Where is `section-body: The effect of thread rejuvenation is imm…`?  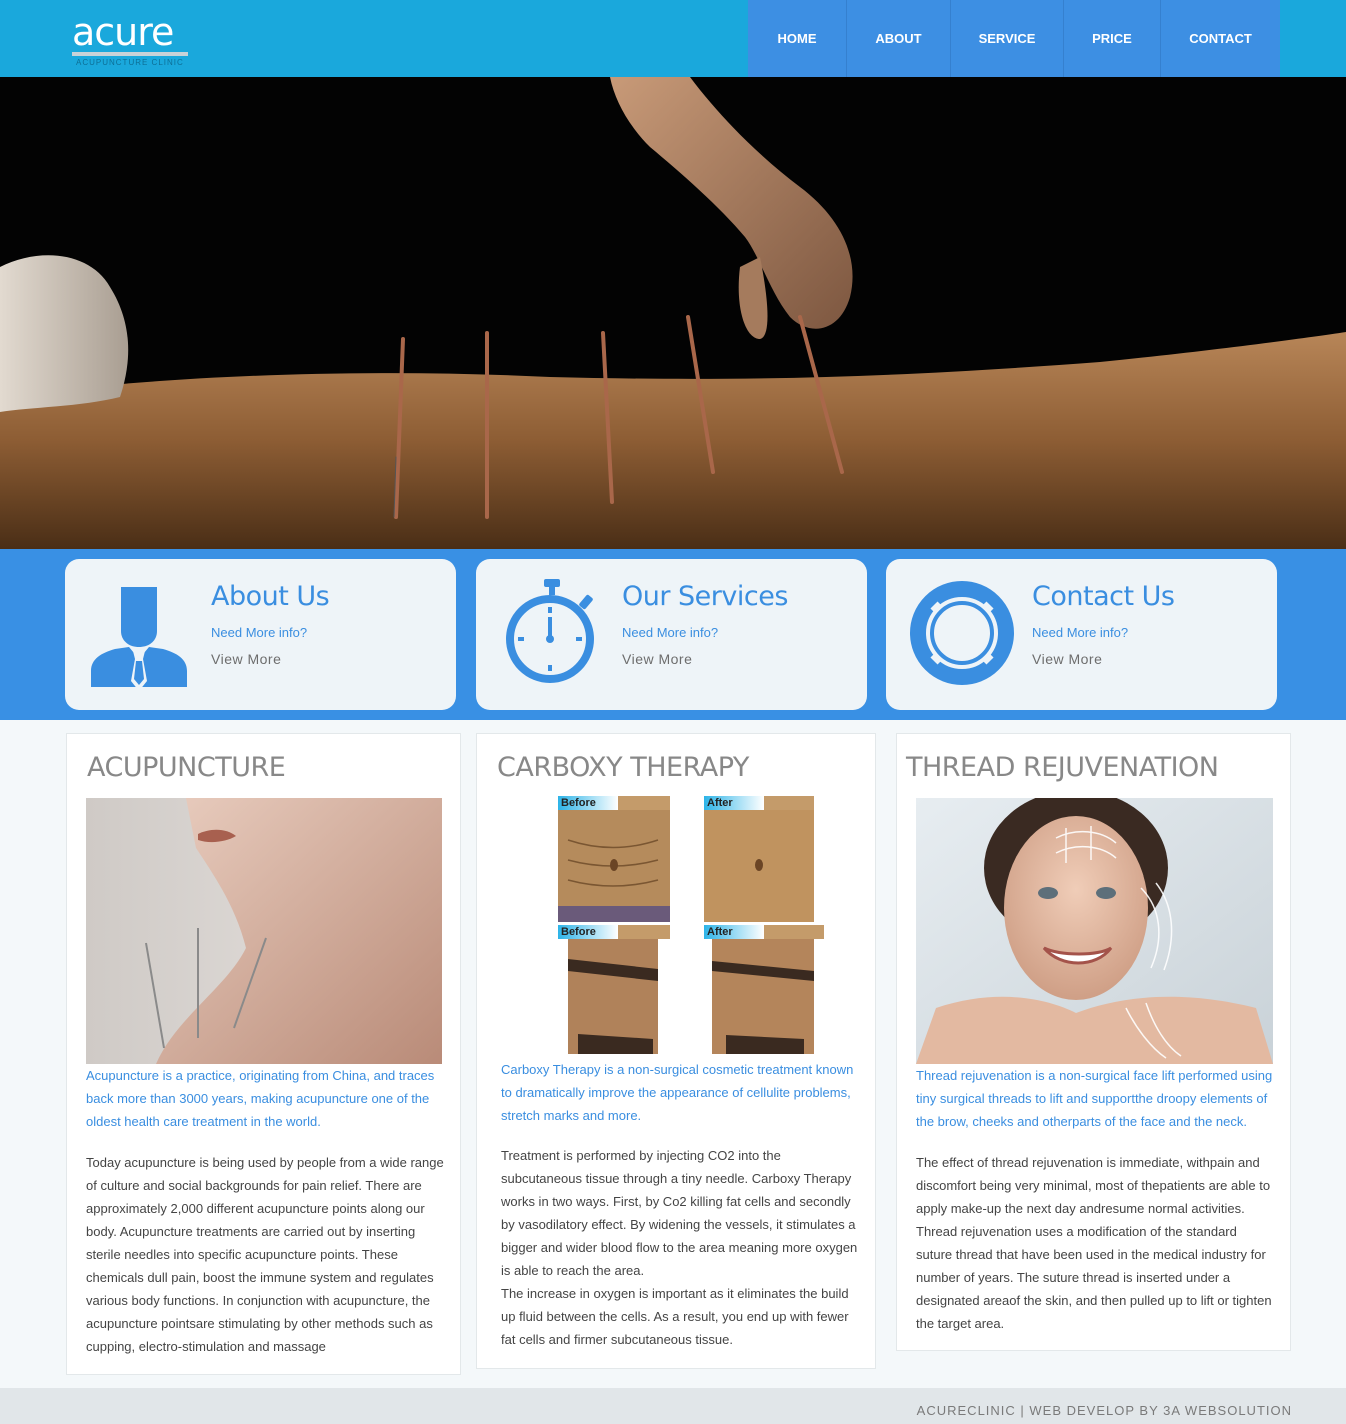 section-body: The effect of thread rejuvenation is imm… is located at coordinates (1094, 1243).